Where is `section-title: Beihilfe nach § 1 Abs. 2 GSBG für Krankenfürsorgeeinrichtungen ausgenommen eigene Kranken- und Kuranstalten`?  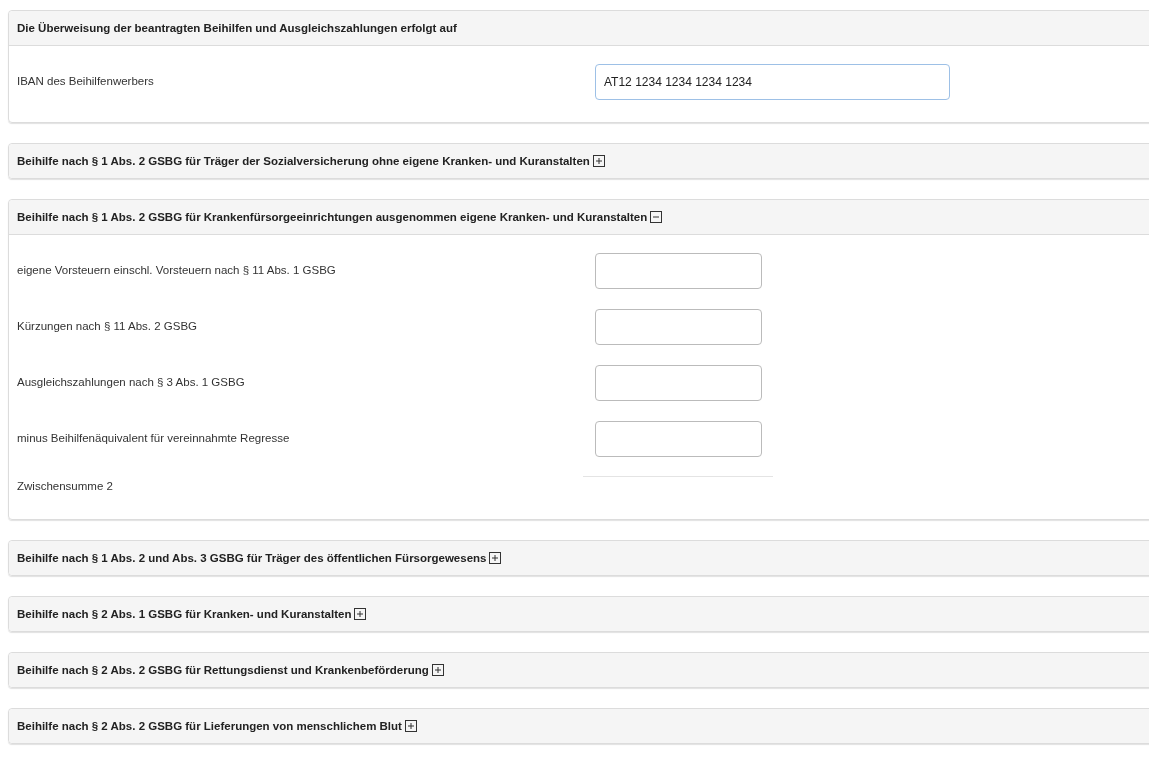 section-title: Beihilfe nach § 1 Abs. 2 GSBG für Krankenfürsorgeeinrichtungen ausgenommen eigene Kranken- und Kuranstalten is located at coordinates (332, 217).